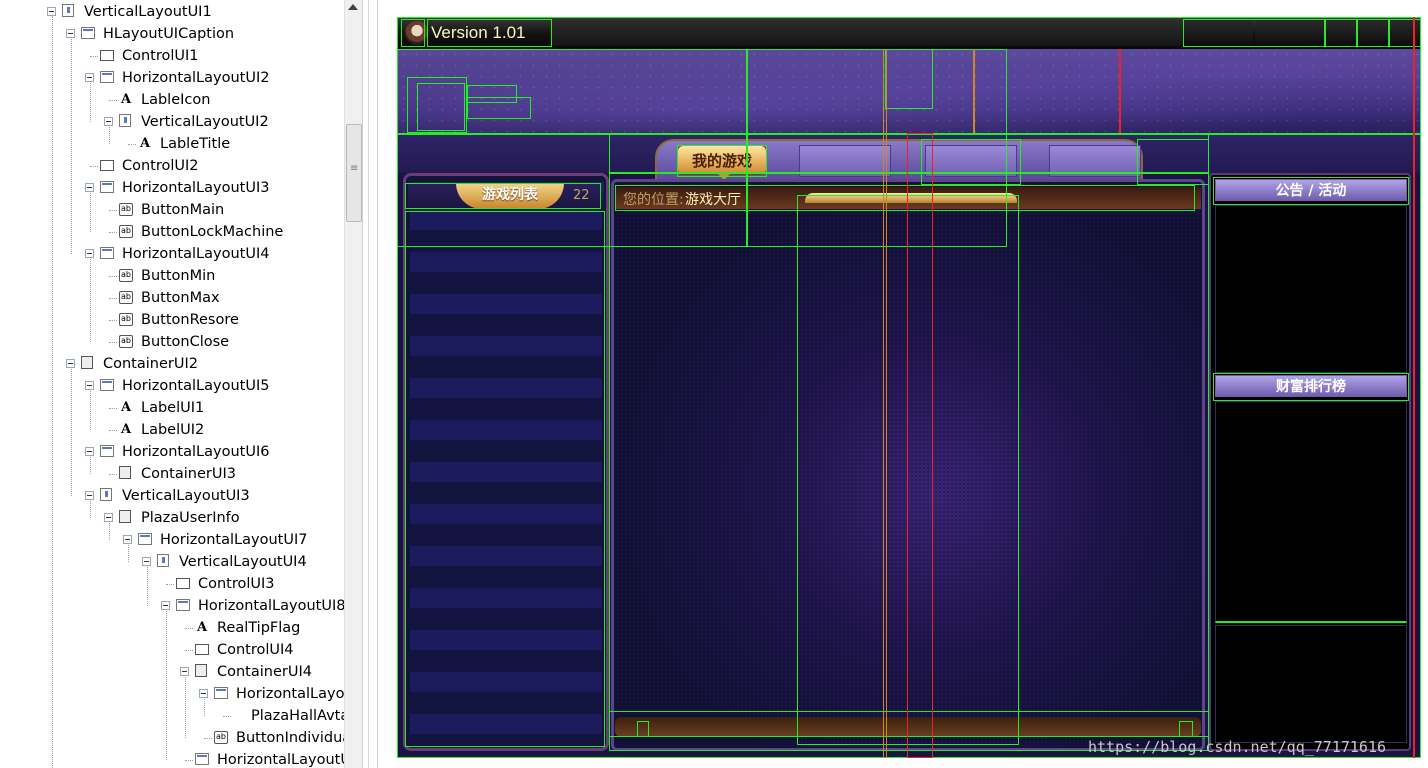 The height and width of the screenshot is (768, 1428). Describe the element at coordinates (190, 518) in the screenshot. I see `tree-node-label: PlazaUserInfo` at that location.